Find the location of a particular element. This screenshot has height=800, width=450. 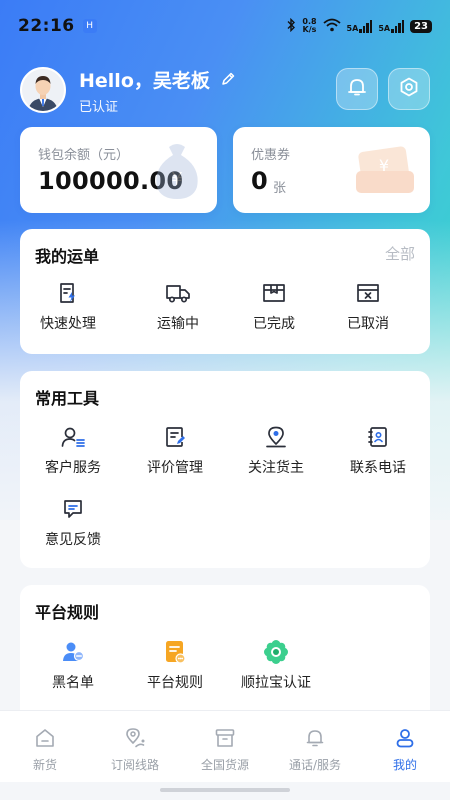

certification-flower-icon is located at coordinates (276, 652).